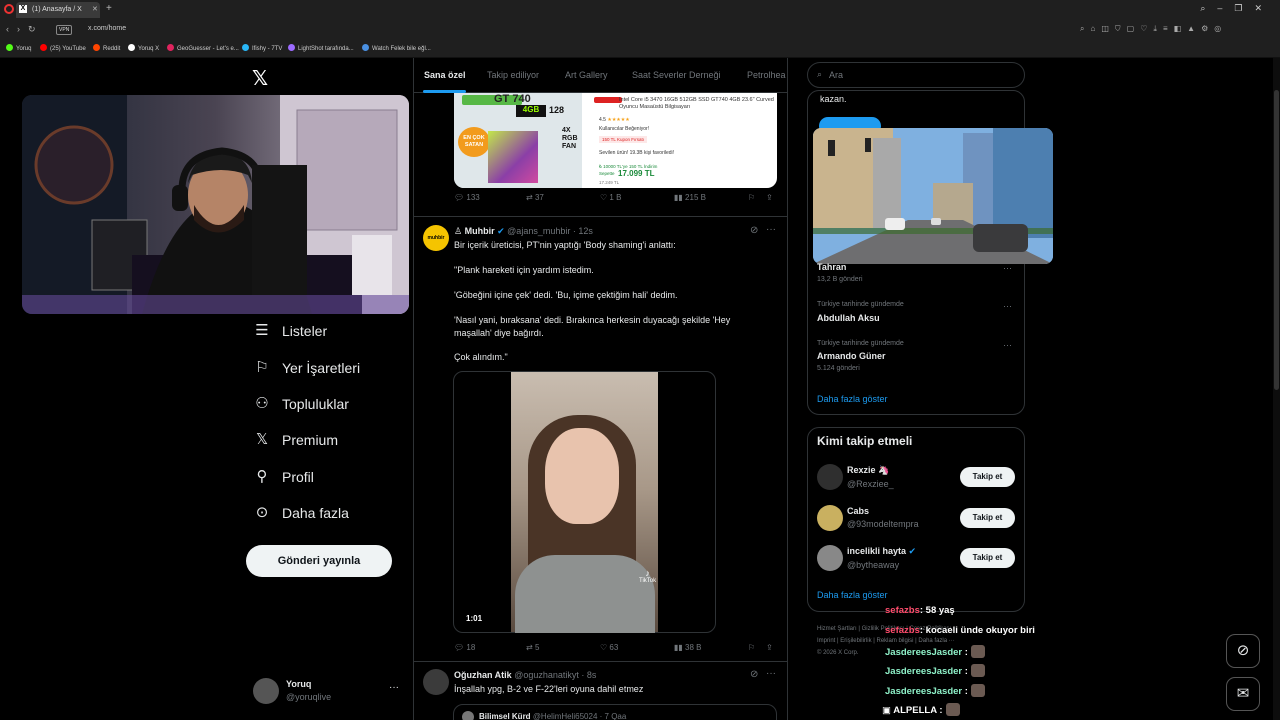  What do you see at coordinates (895, 641) in the screenshot?
I see `footer-link: Reklam bilgisi` at bounding box center [895, 641].